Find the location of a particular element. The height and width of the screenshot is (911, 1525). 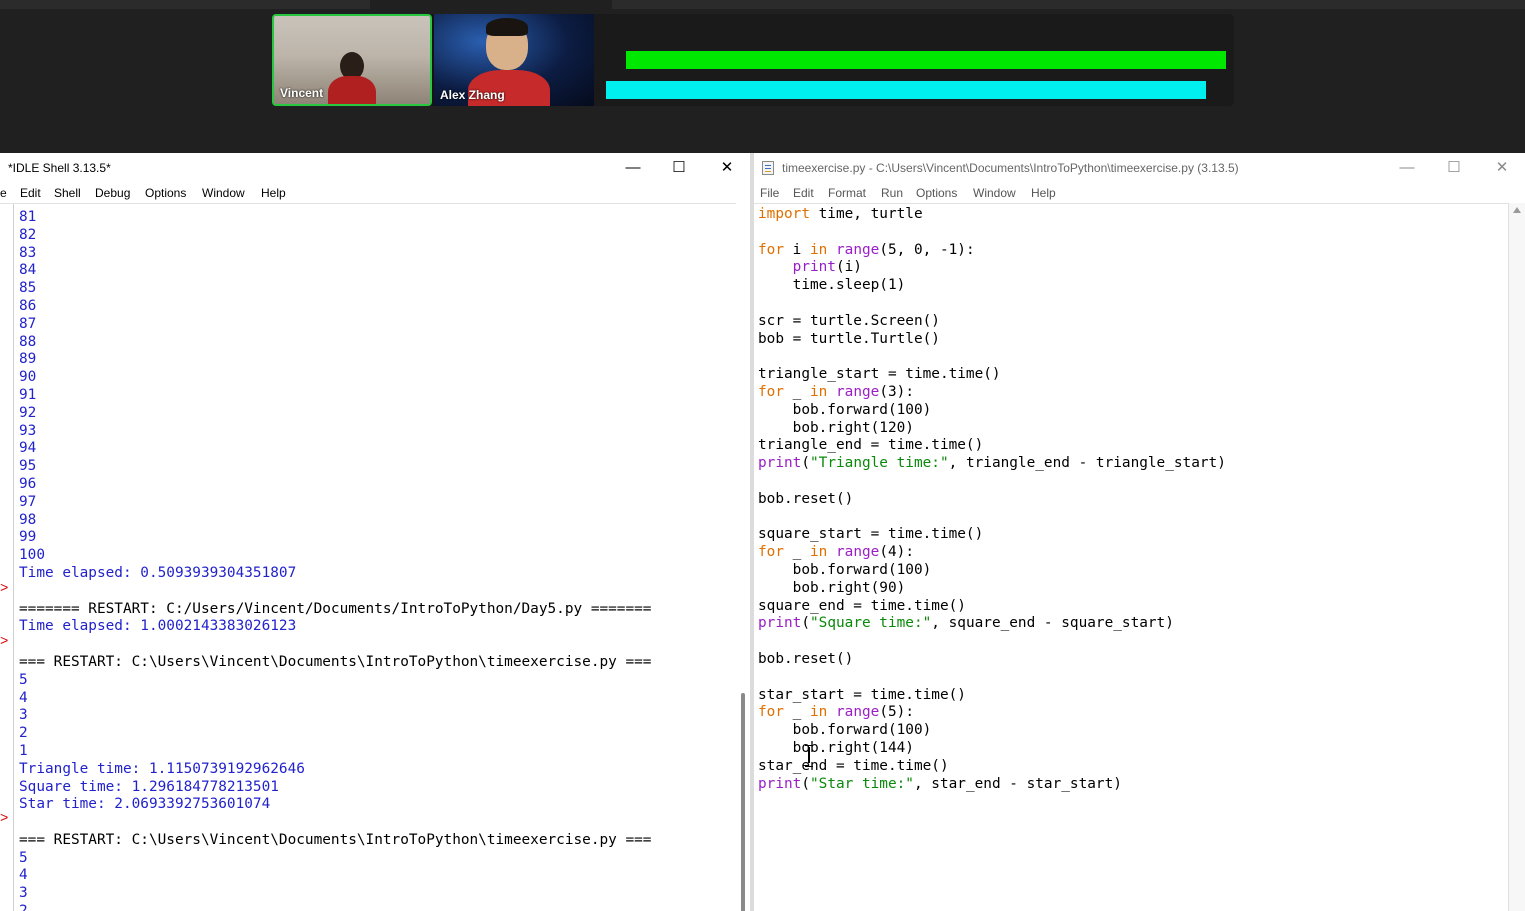

participant-name: Alex Zhang is located at coordinates (472, 95).